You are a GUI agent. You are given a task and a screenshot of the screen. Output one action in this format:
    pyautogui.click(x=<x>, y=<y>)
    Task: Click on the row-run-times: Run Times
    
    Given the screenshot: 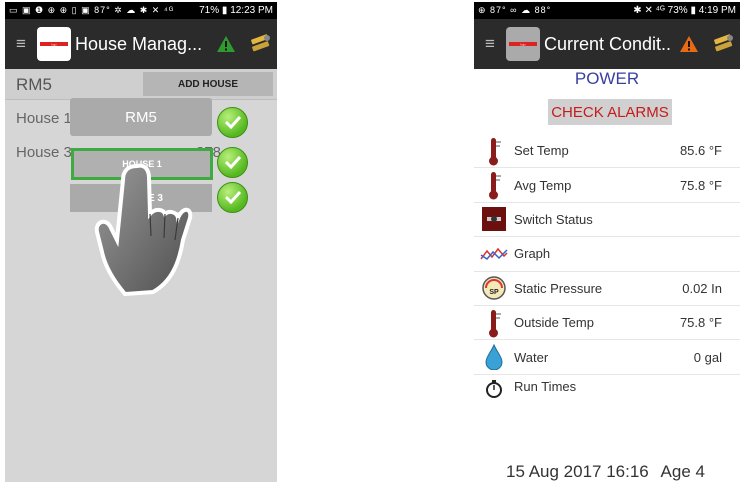 What is the action you would take?
    pyautogui.click(x=607, y=393)
    